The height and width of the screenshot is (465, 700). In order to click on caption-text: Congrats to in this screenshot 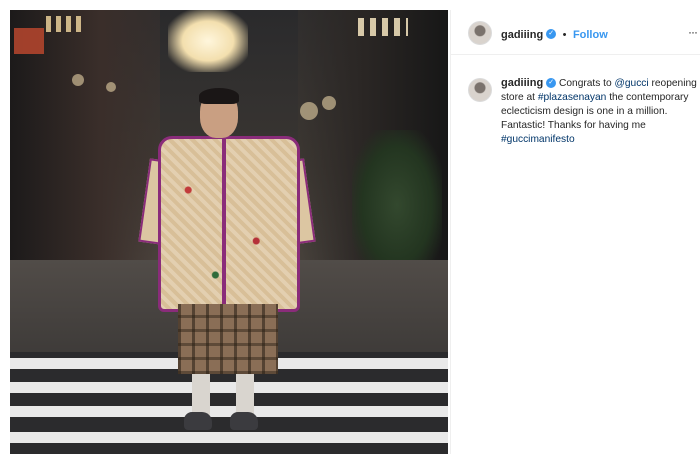, I will do `click(587, 83)`.